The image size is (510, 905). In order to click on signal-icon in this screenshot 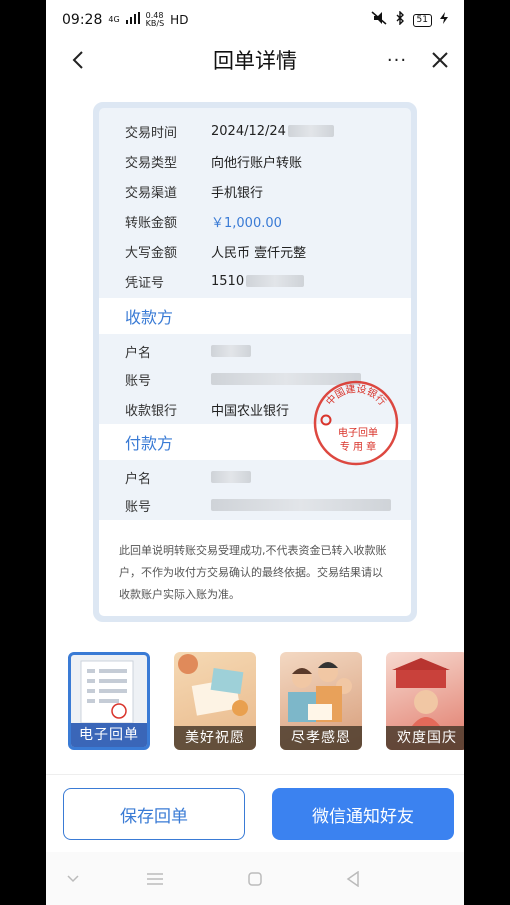, I will do `click(132, 20)`.